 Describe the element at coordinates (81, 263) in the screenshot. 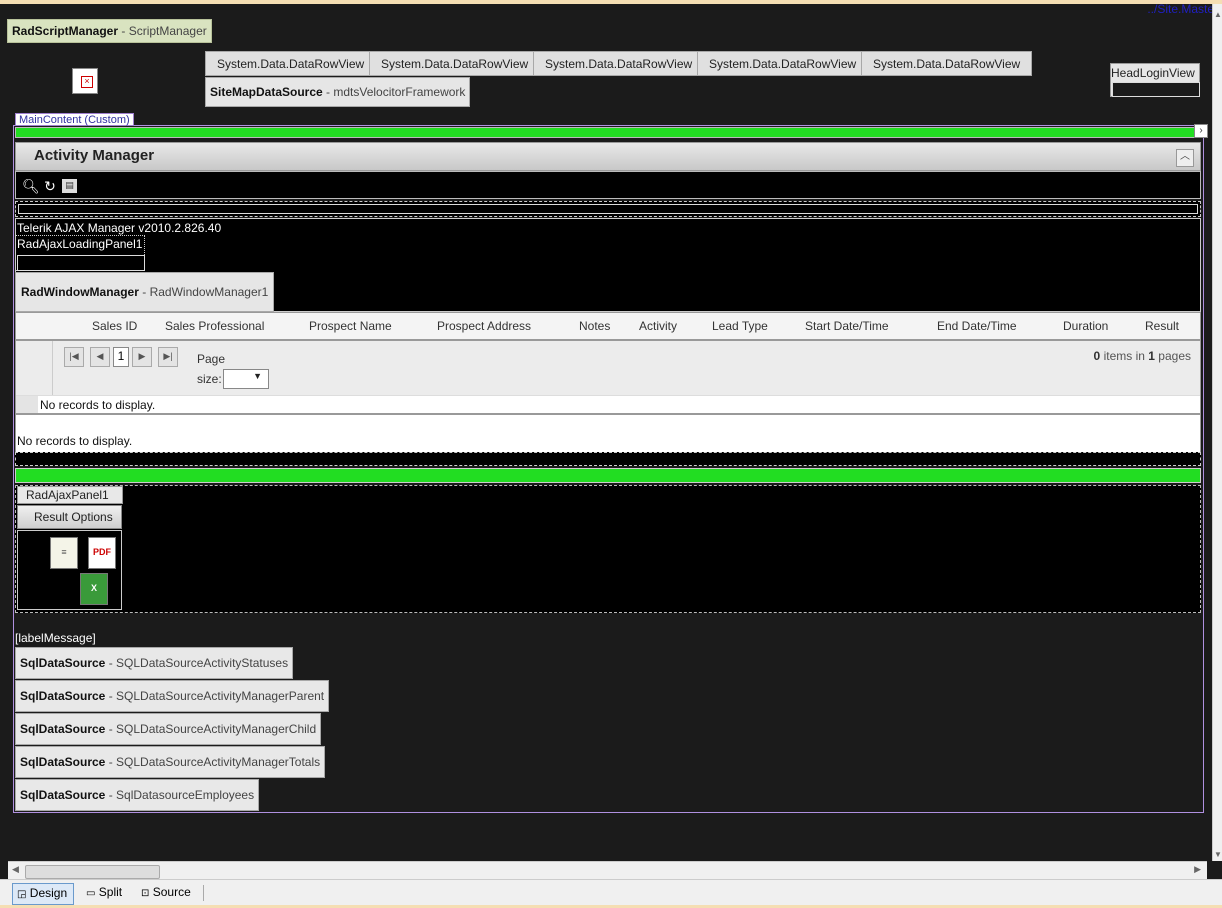

I see `loading-panel-content` at that location.